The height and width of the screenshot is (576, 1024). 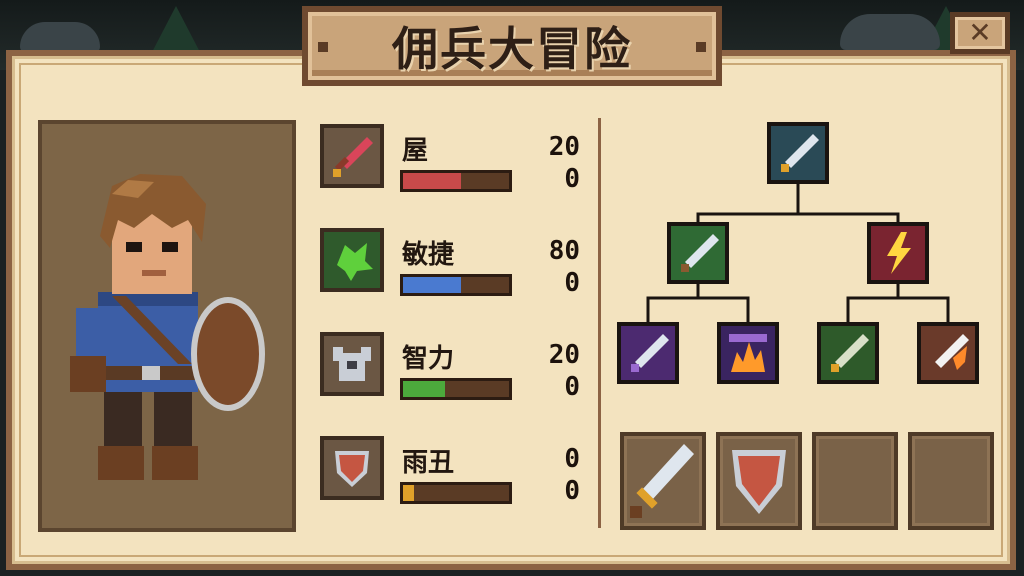 I want to click on mercenary-hero-sprite, so click(x=167, y=327).